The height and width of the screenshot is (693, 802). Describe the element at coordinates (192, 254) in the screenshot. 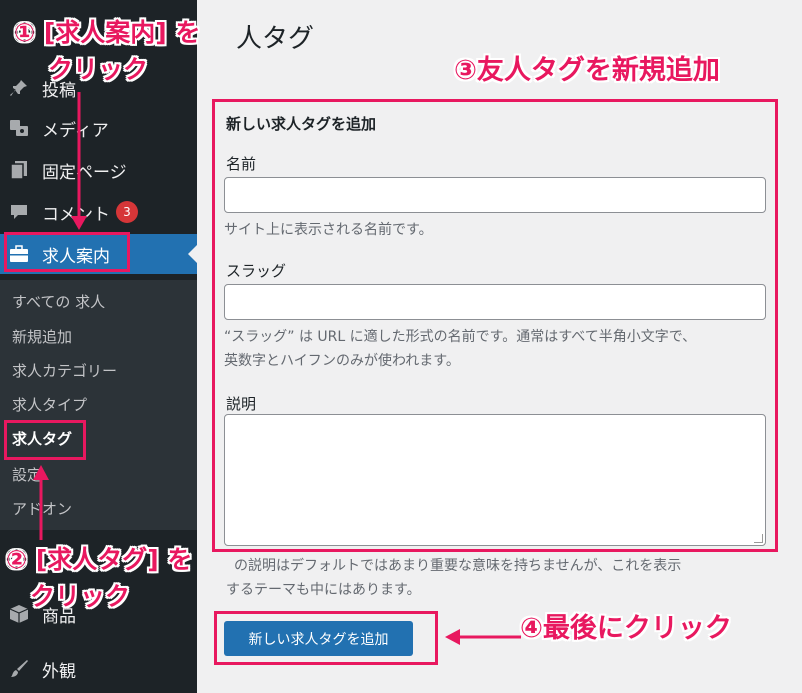

I see `active-indicator` at that location.